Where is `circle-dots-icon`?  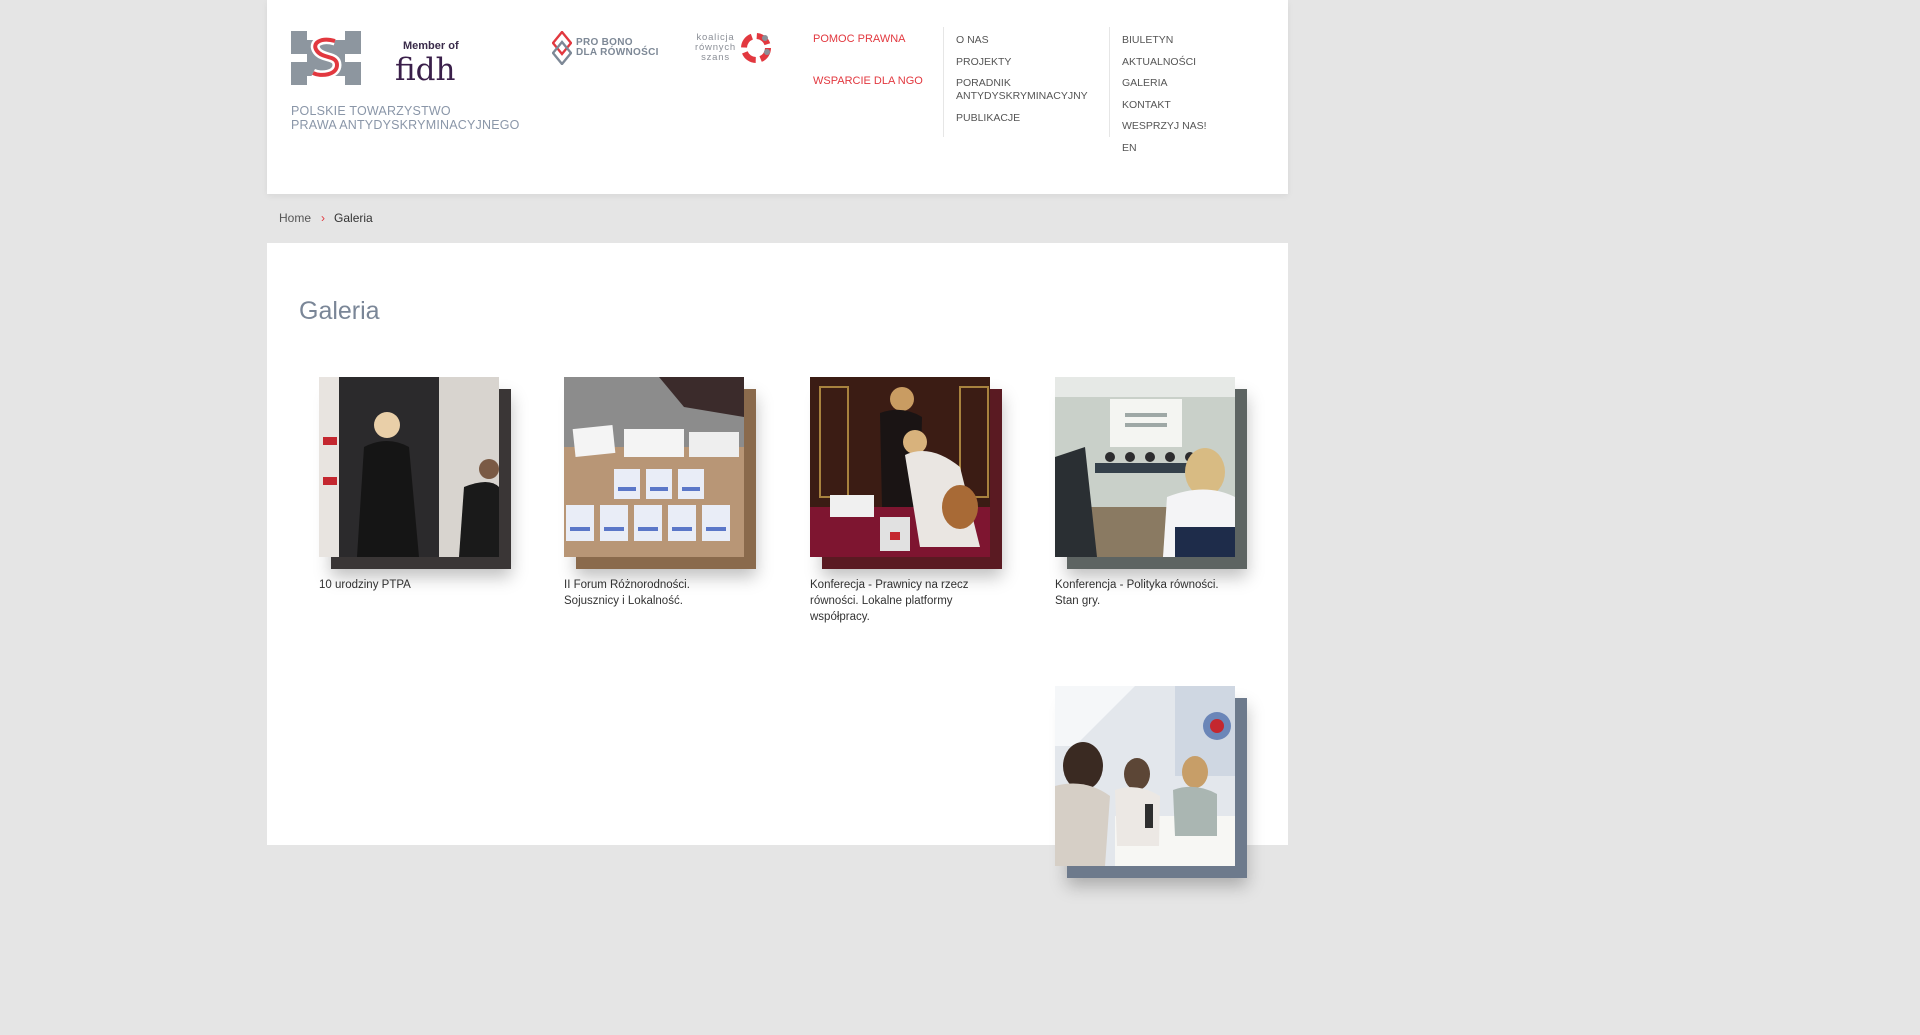 circle-dots-icon is located at coordinates (755, 48).